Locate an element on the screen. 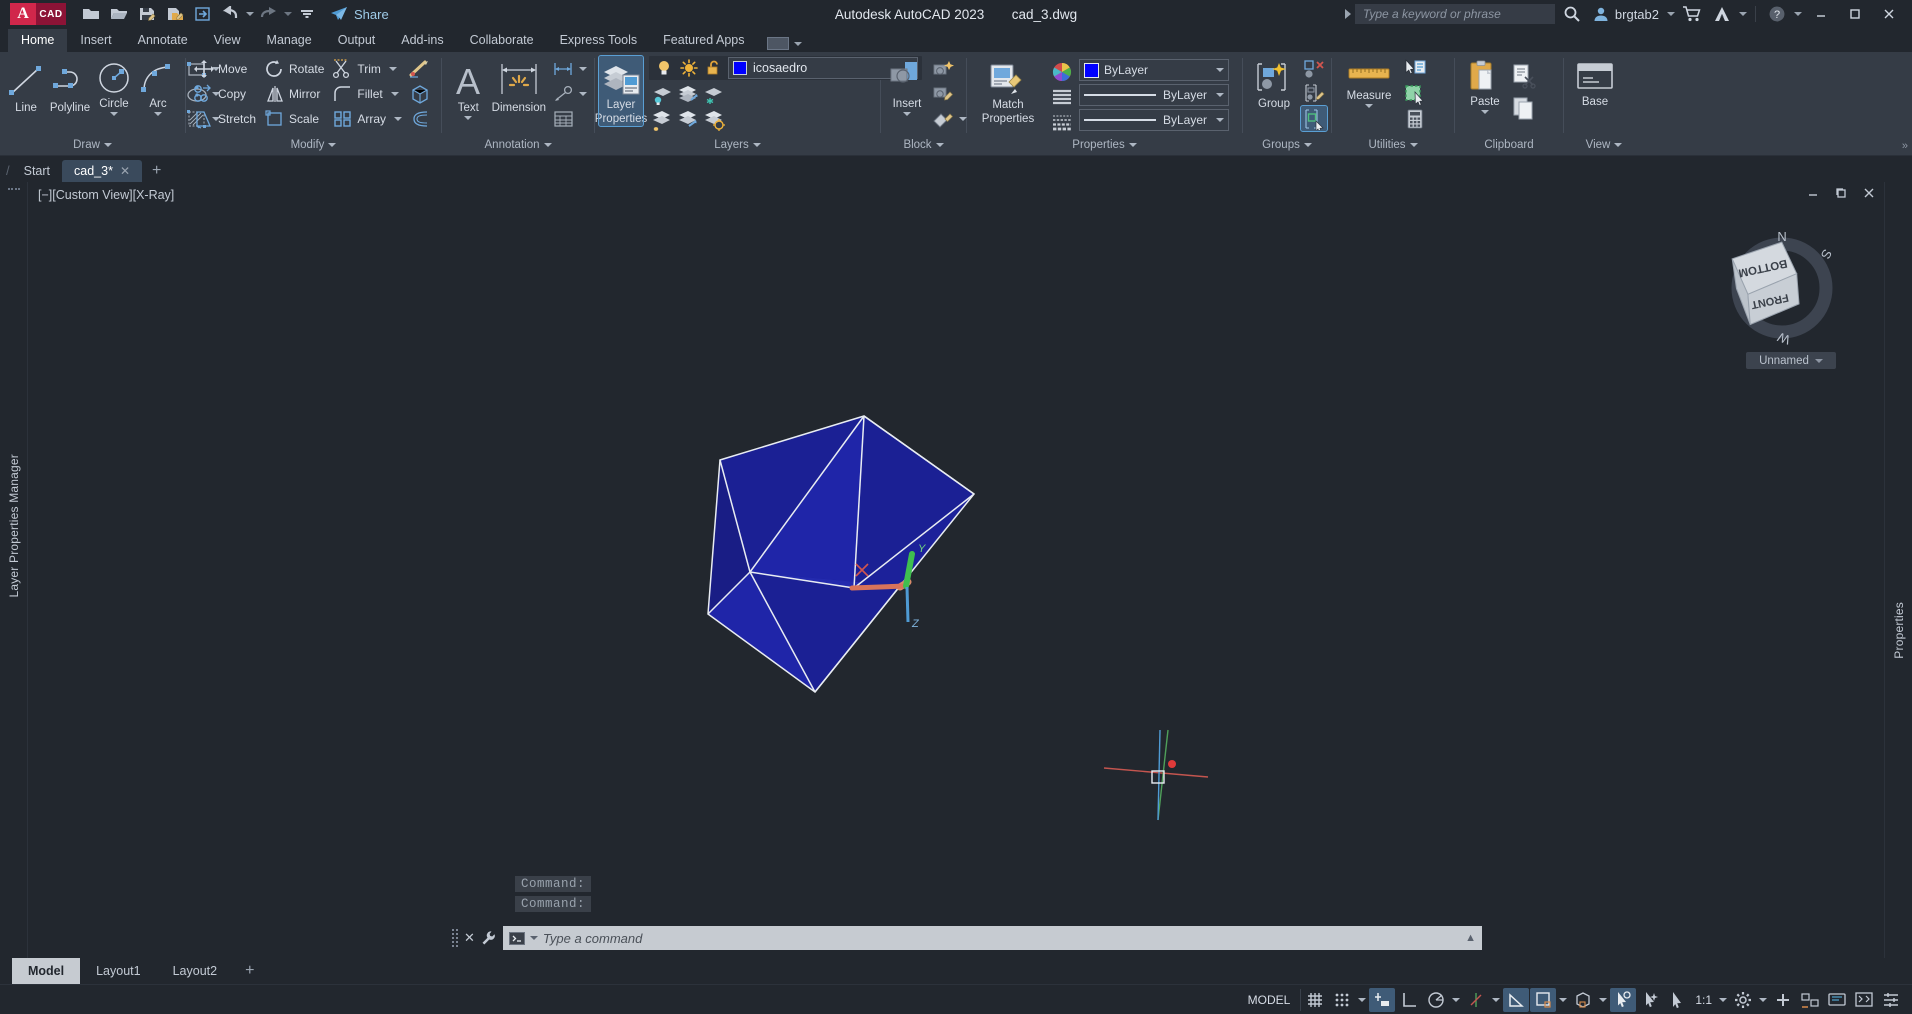 Image resolution: width=1912 pixels, height=1014 pixels. solid-edit-icon is located at coordinates (420, 93).